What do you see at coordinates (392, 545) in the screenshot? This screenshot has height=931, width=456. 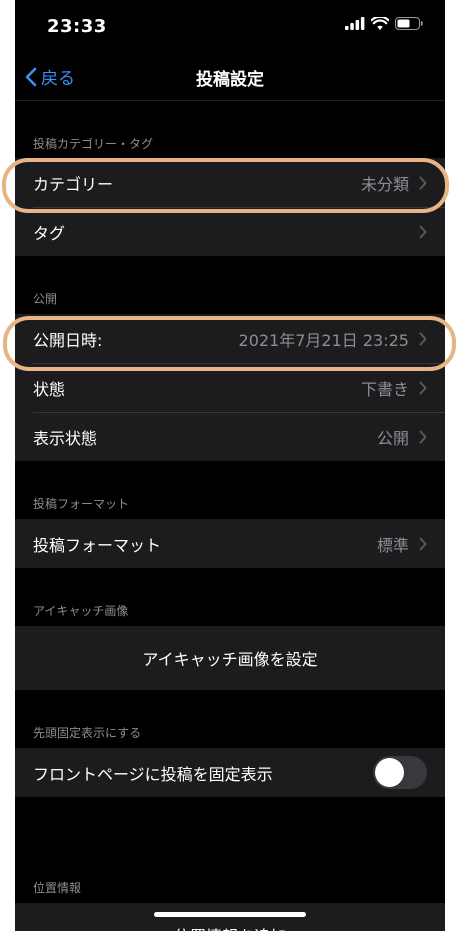 I see `row-format-value: 標準` at bounding box center [392, 545].